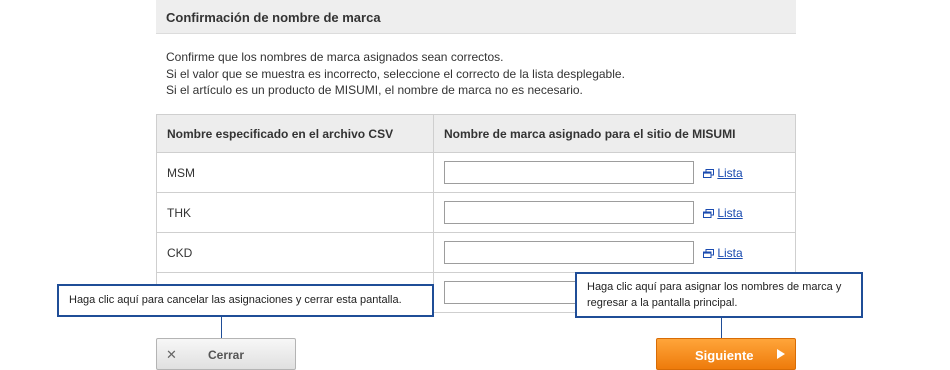 This screenshot has width=950, height=370. I want to click on csv-brand-name: CKD, so click(295, 252).